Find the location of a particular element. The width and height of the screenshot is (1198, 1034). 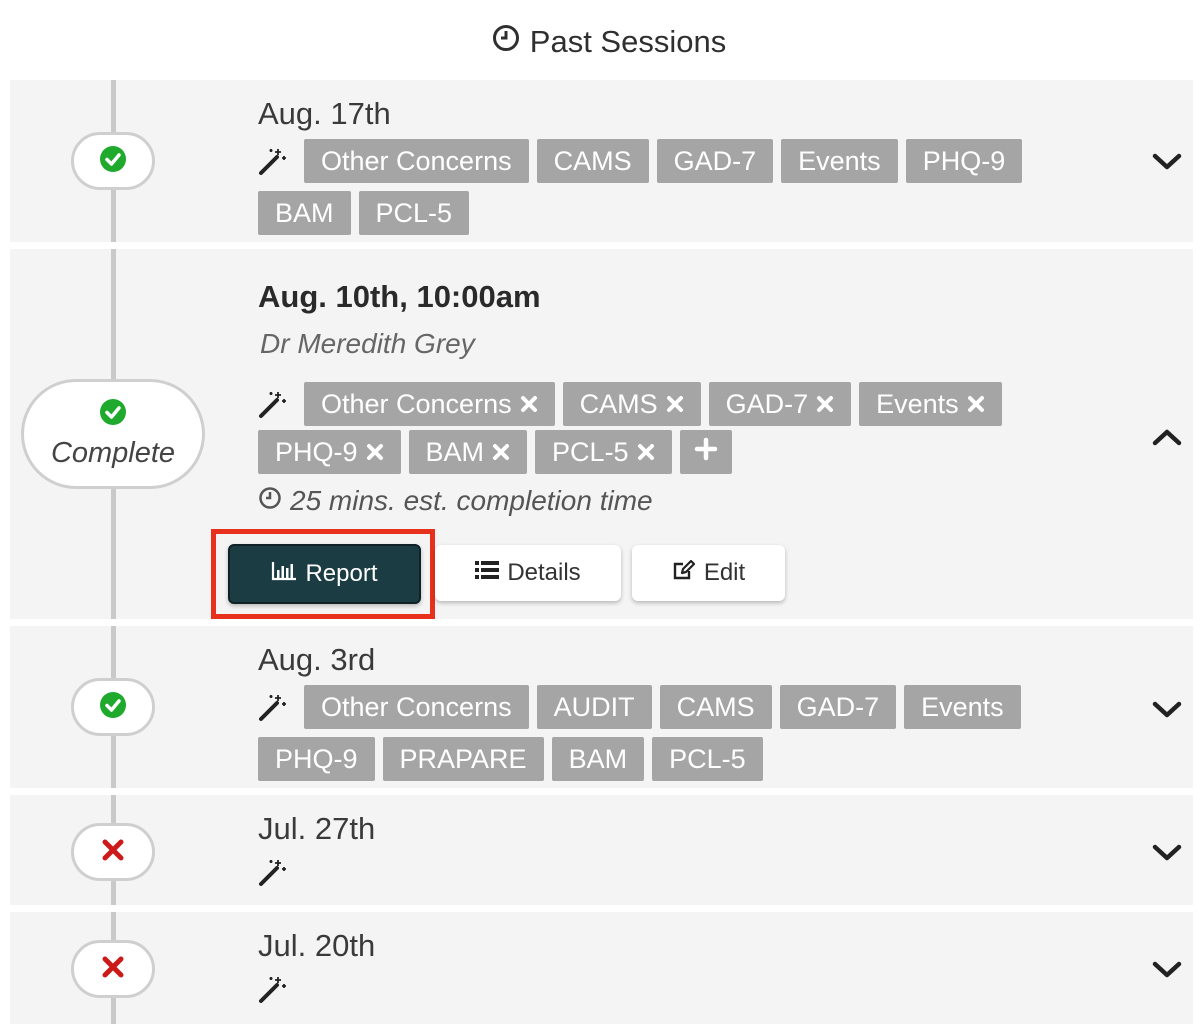

report-button: Report is located at coordinates (324, 574).